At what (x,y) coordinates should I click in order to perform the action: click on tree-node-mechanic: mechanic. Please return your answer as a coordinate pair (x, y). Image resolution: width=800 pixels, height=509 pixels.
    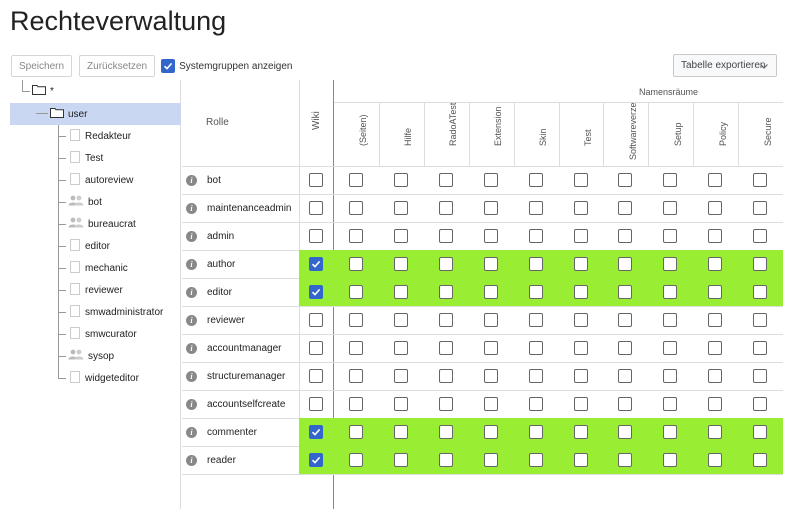
    Looking at the image, I should click on (124, 268).